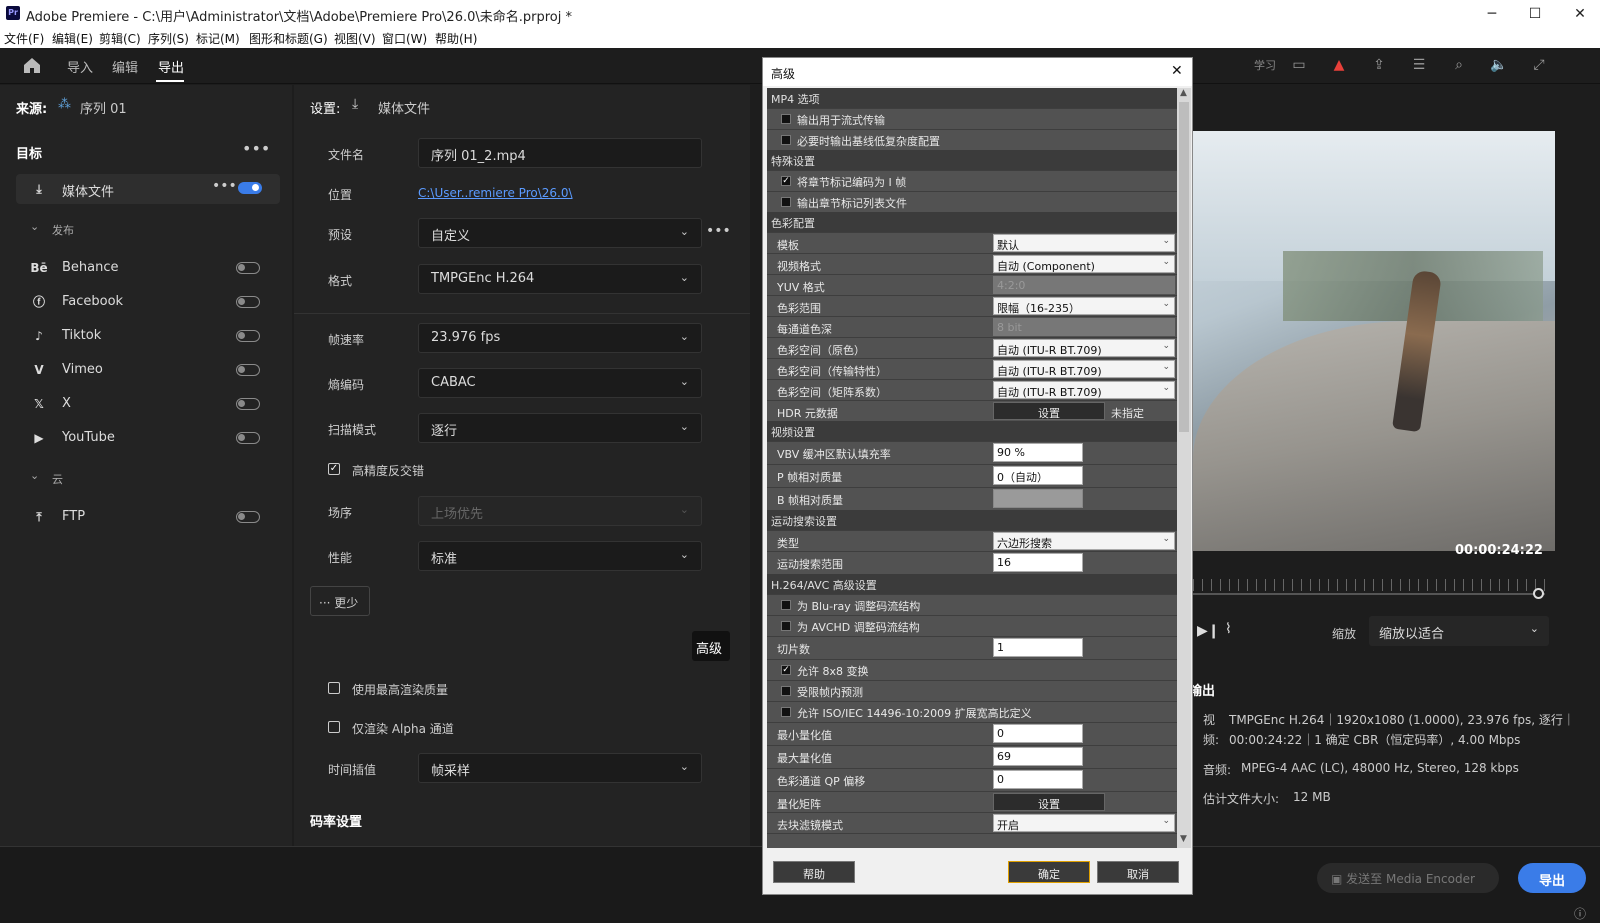 The height and width of the screenshot is (923, 1600). Describe the element at coordinates (786, 712) in the screenshot. I see `iso-checkbox` at that location.